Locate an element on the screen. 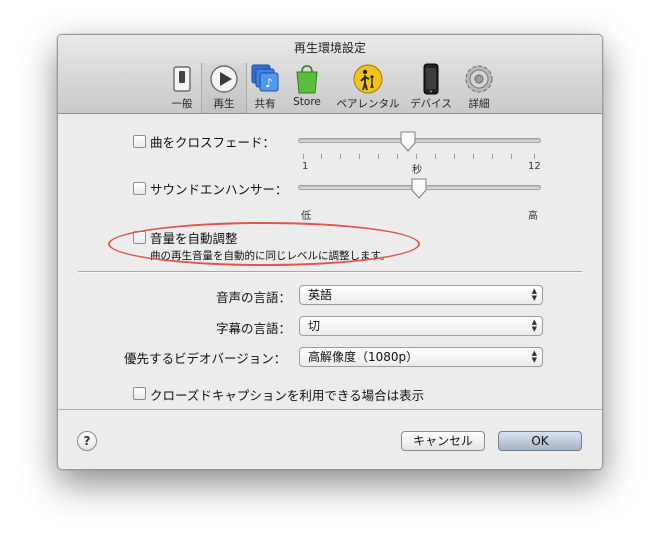 This screenshot has width=658, height=548. tab-advanced: 詳細 is located at coordinates (479, 88).